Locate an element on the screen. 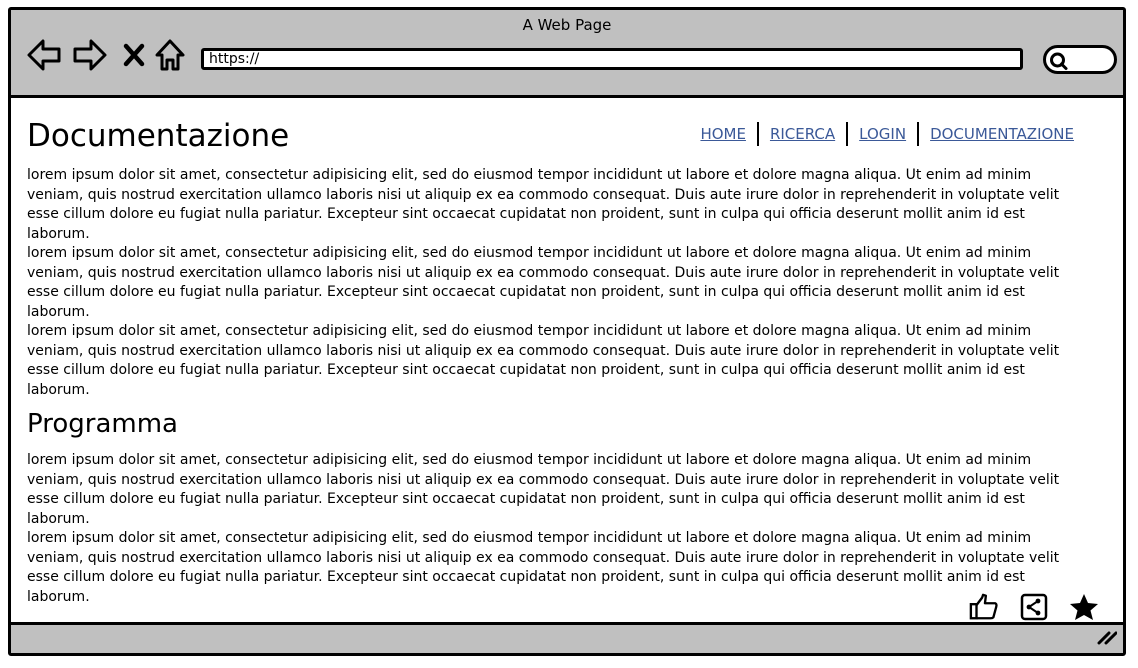  thumbs-up-icon is located at coordinates (984, 607).